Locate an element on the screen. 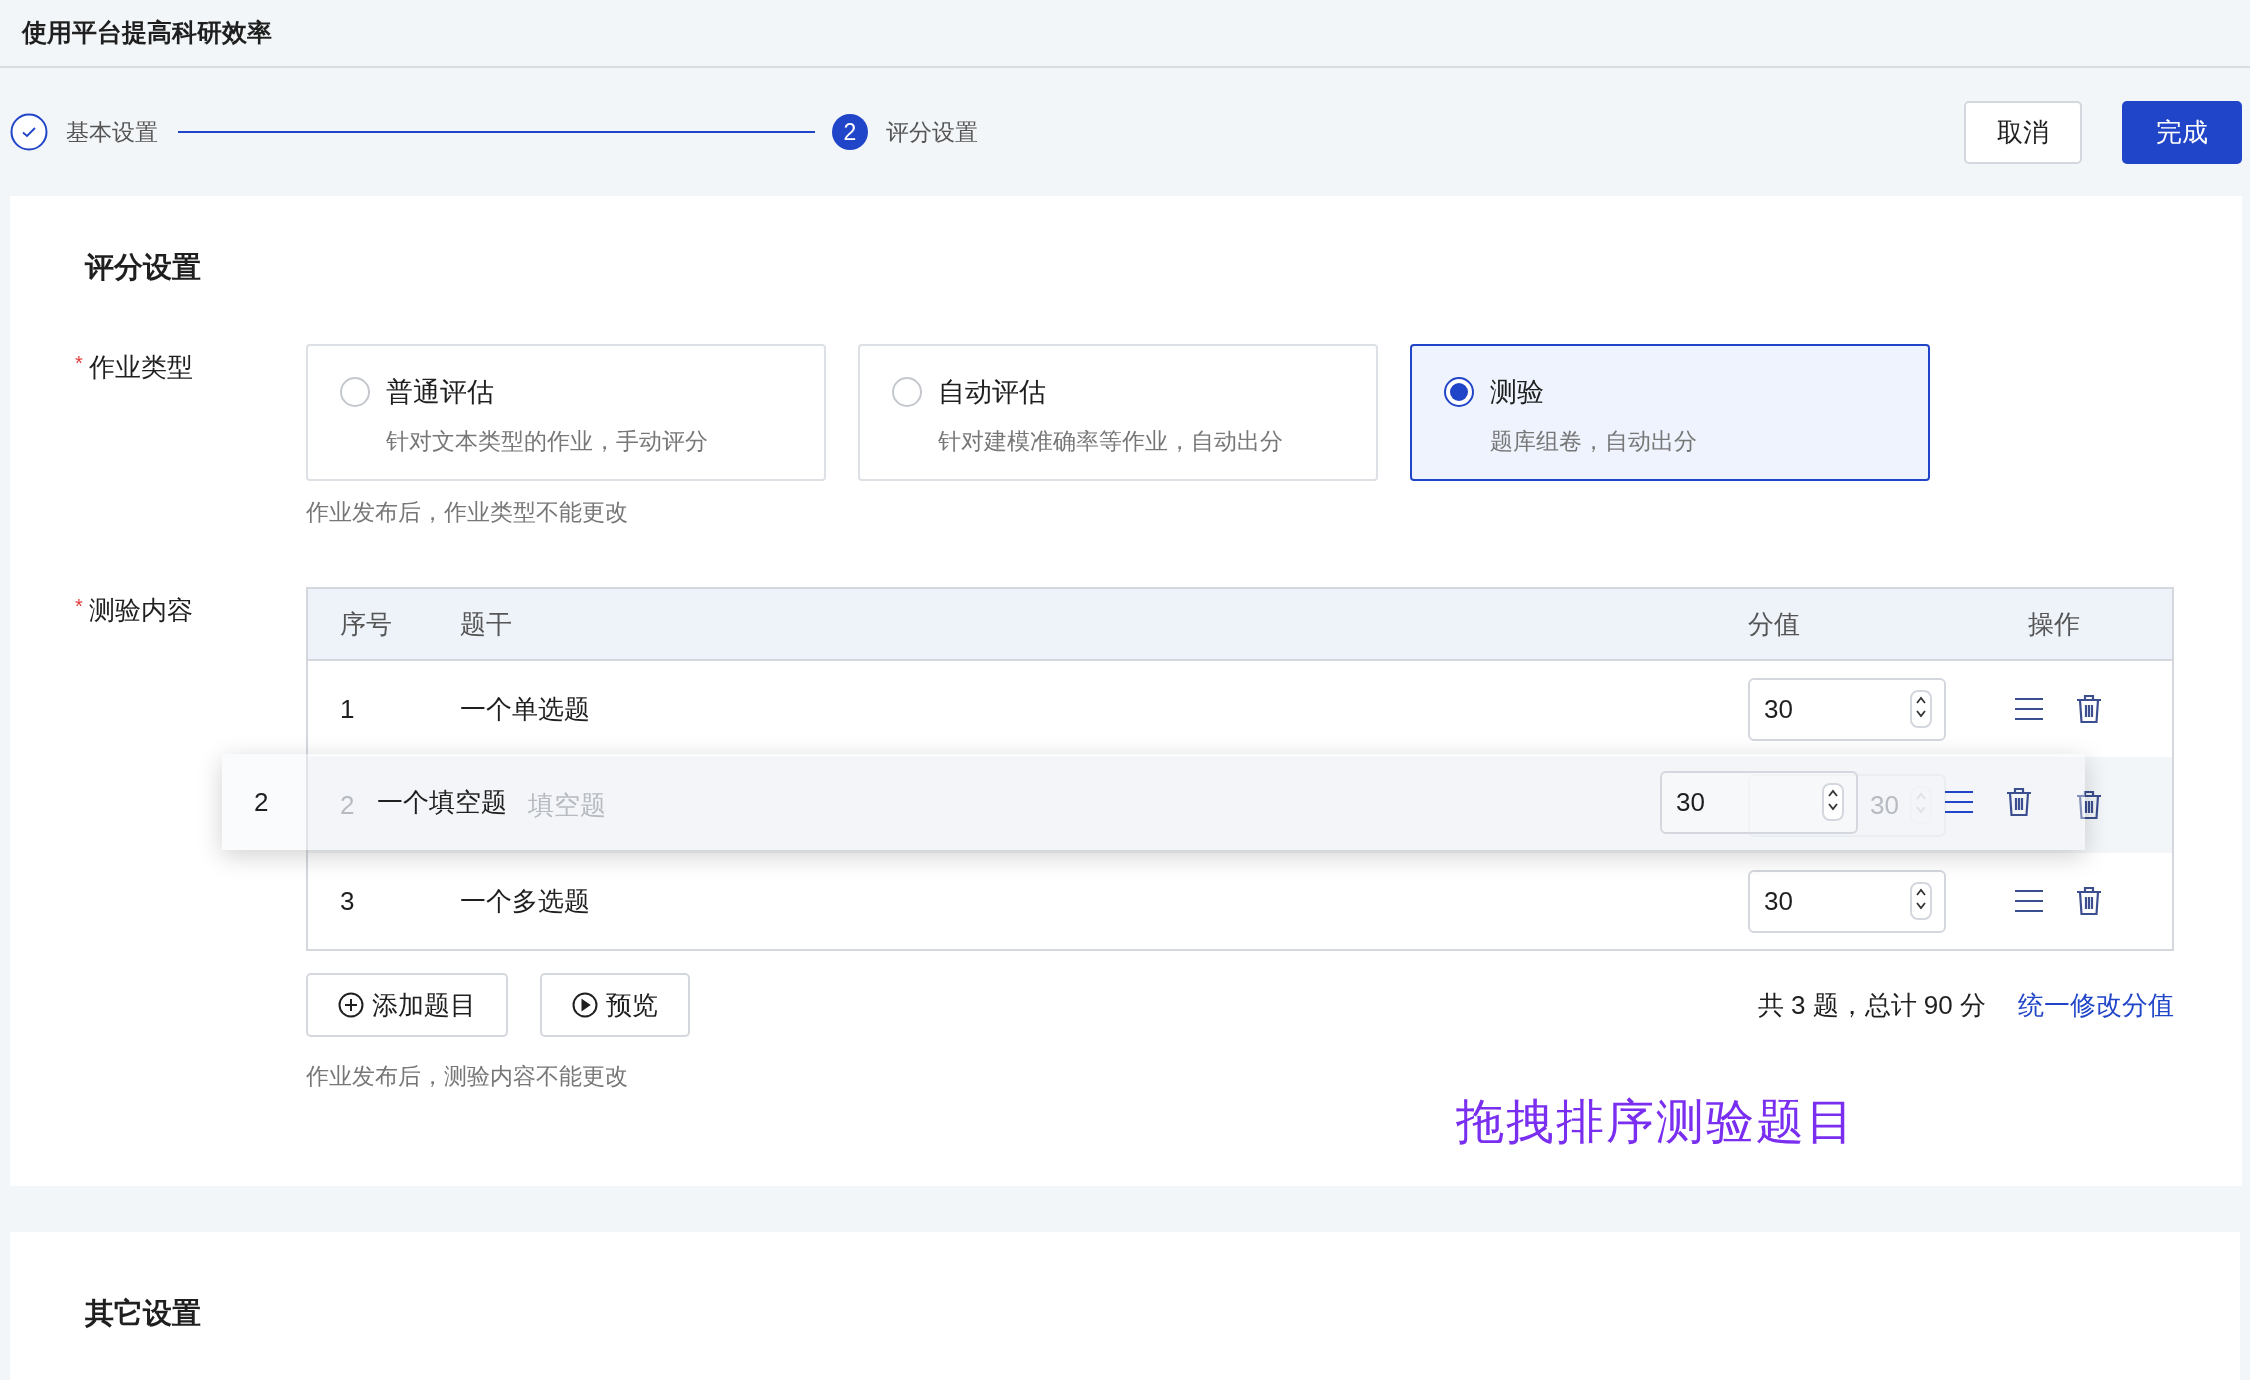 The height and width of the screenshot is (1380, 2250). column-header: 分值 is located at coordinates (1774, 624).